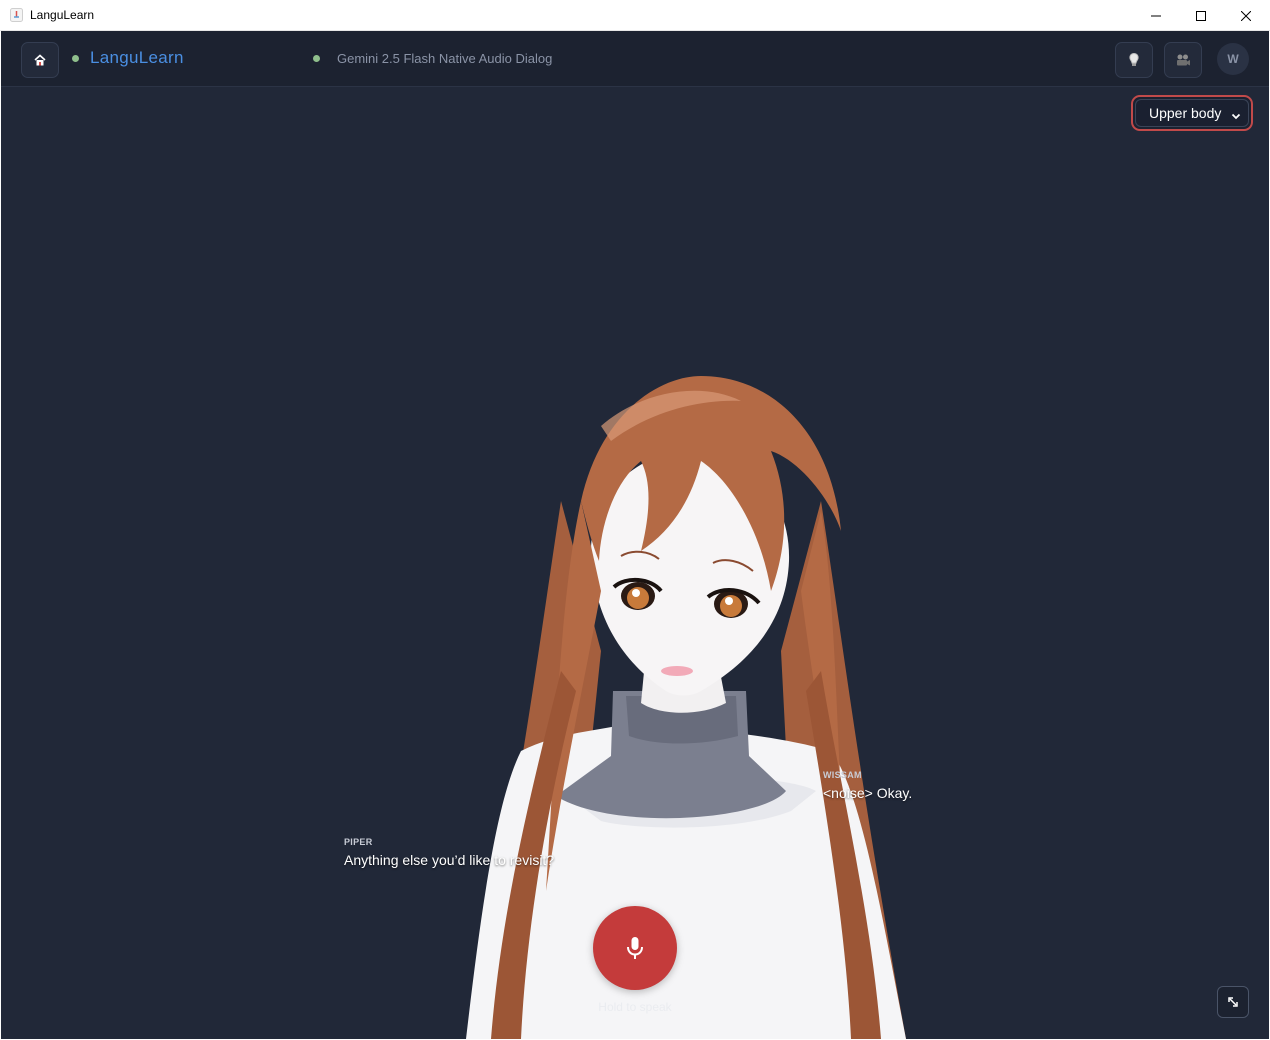 The height and width of the screenshot is (1040, 1270). I want to click on chevron-down-icon, so click(1236, 116).